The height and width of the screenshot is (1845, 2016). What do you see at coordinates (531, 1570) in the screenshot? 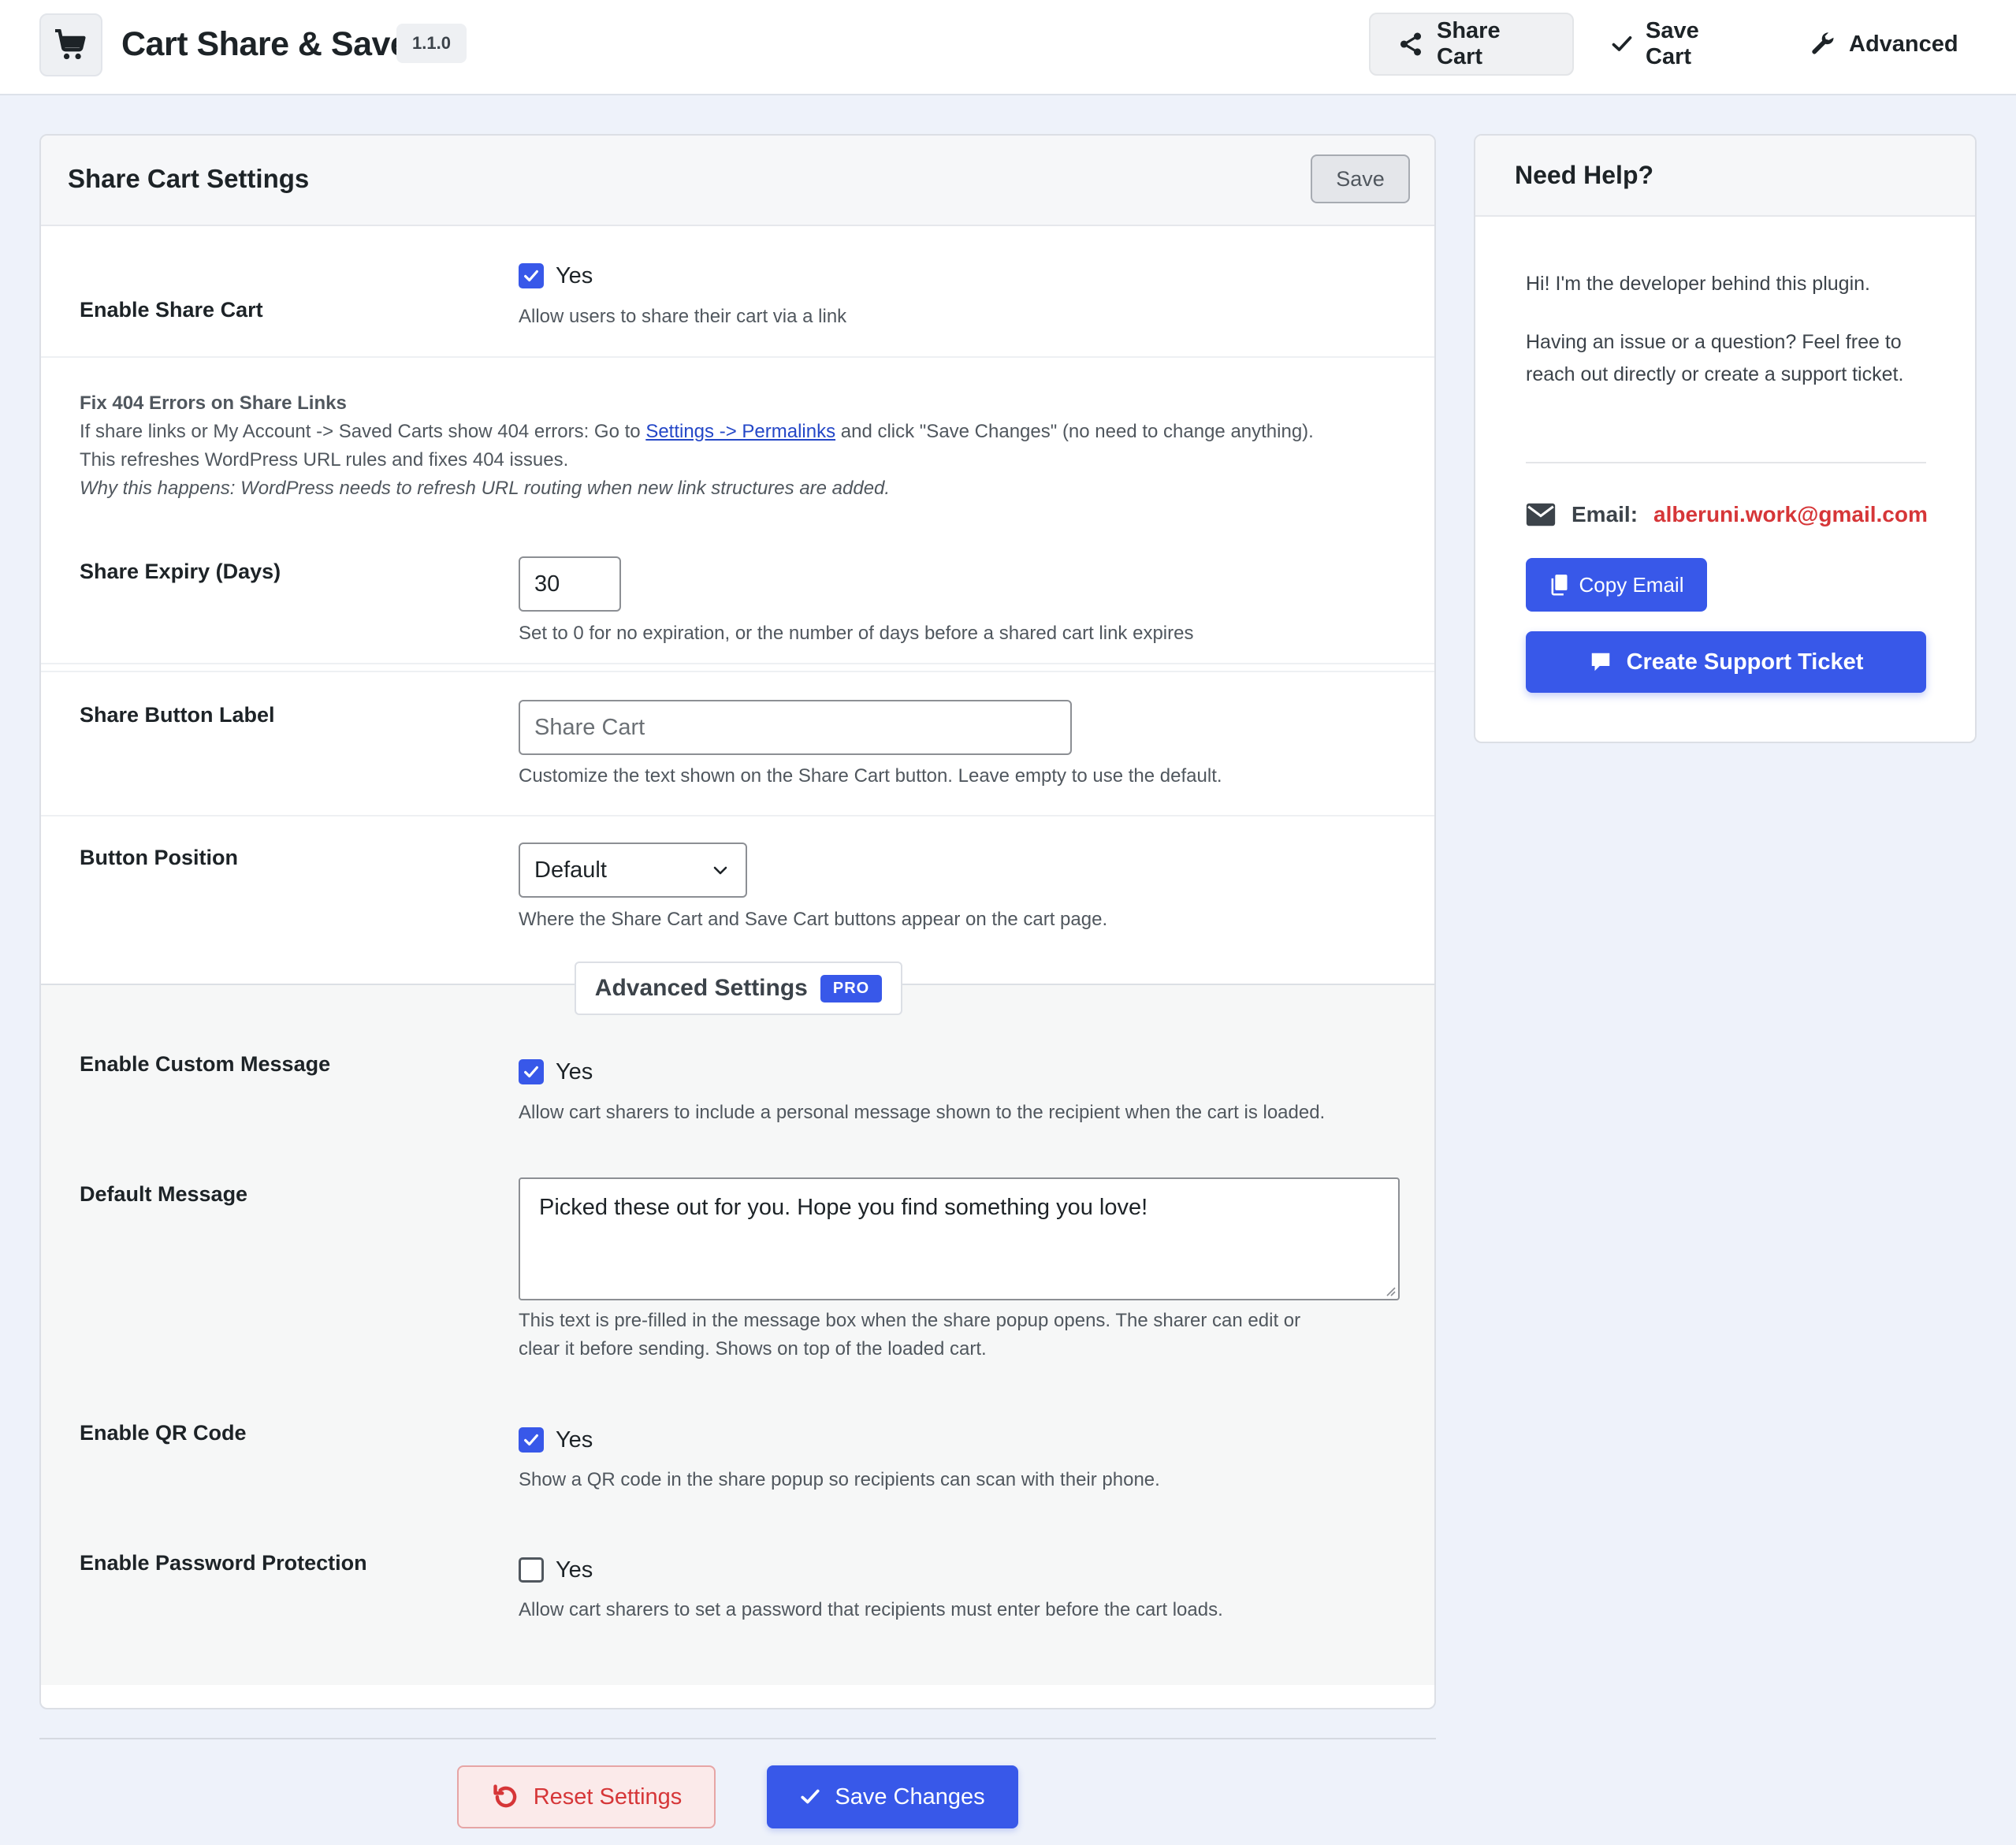
I see `password-protection-checkbox` at bounding box center [531, 1570].